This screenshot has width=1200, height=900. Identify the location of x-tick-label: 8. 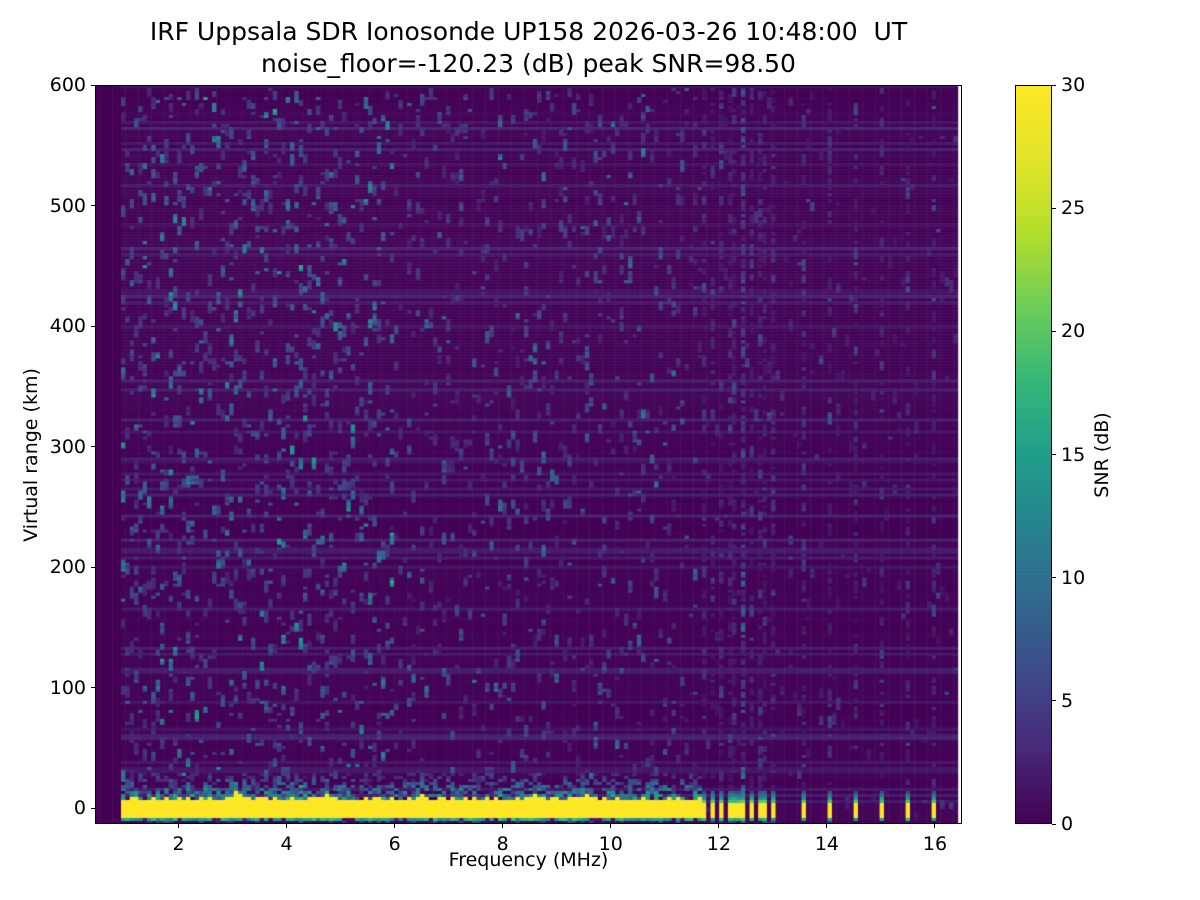
(502, 844).